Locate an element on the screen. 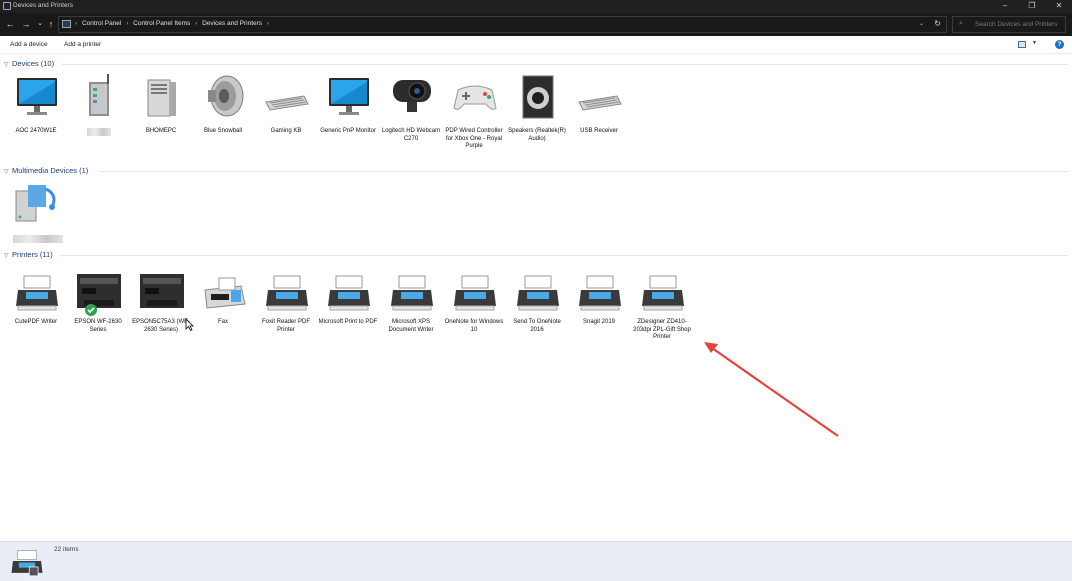  breadcrumb-devices-and-printers: Devices and Printers is located at coordinates (232, 23).